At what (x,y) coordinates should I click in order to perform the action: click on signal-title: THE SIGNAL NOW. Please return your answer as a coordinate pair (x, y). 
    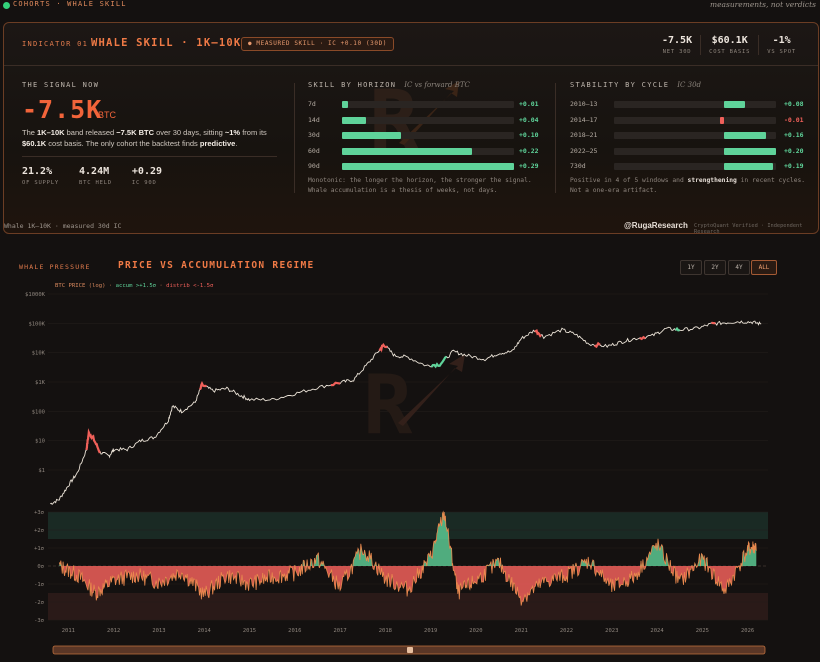
    Looking at the image, I should click on (61, 85).